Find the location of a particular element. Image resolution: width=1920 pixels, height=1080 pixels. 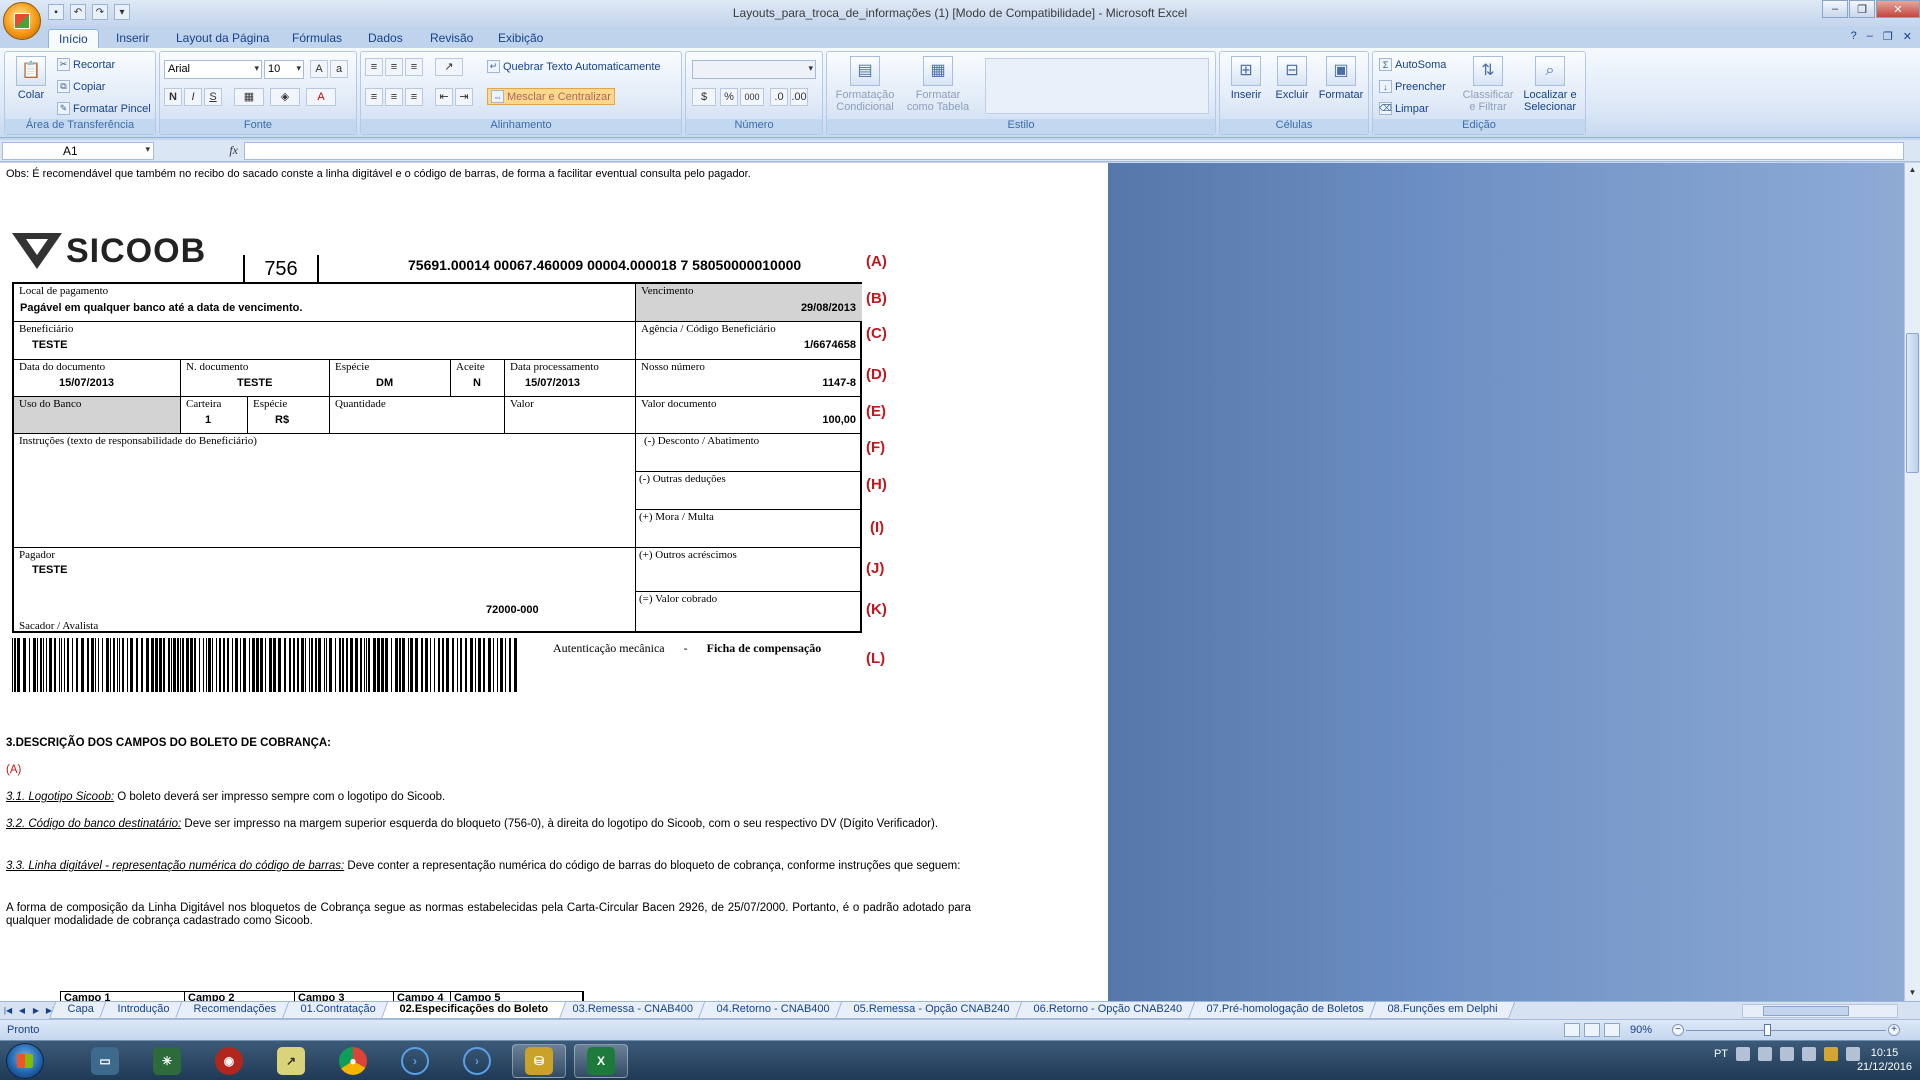

tab-exibicao: Exibição is located at coordinates (520, 38).